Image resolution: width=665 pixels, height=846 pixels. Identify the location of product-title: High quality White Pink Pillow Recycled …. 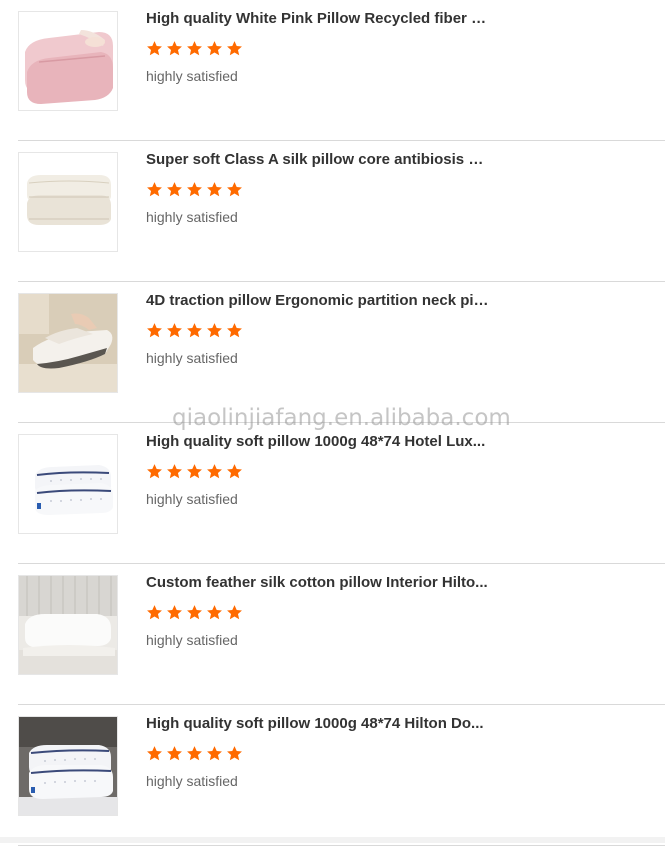
(318, 19).